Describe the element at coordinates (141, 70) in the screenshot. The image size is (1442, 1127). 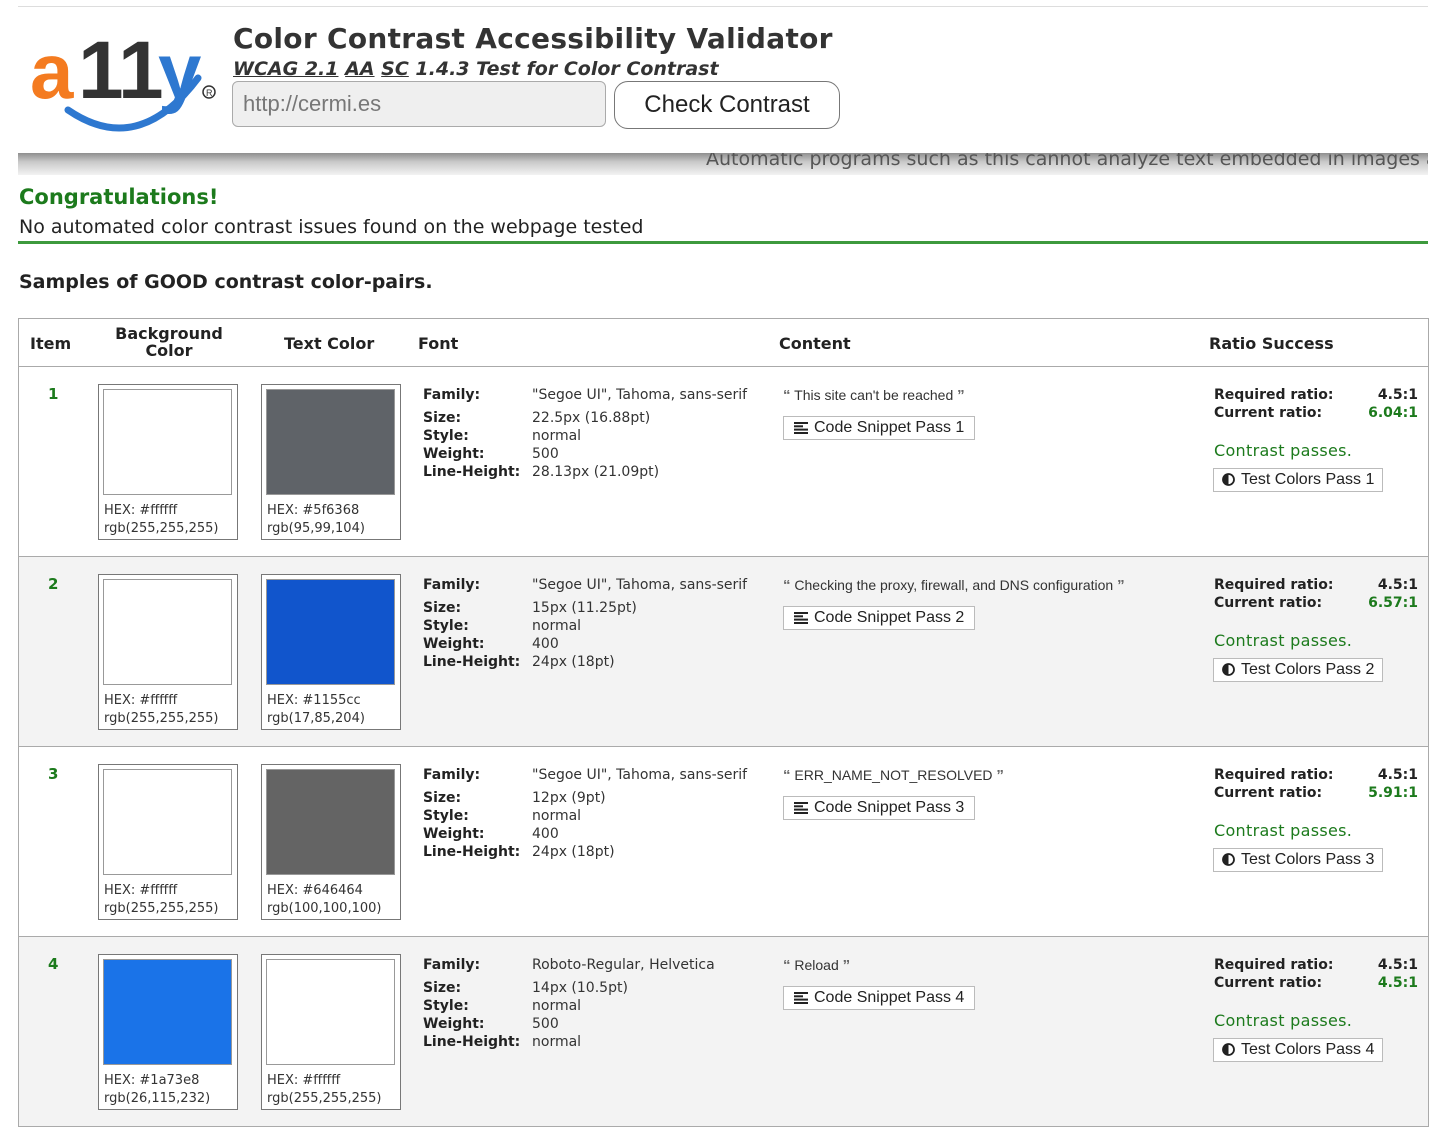
I see `svg-text: 1` at that location.